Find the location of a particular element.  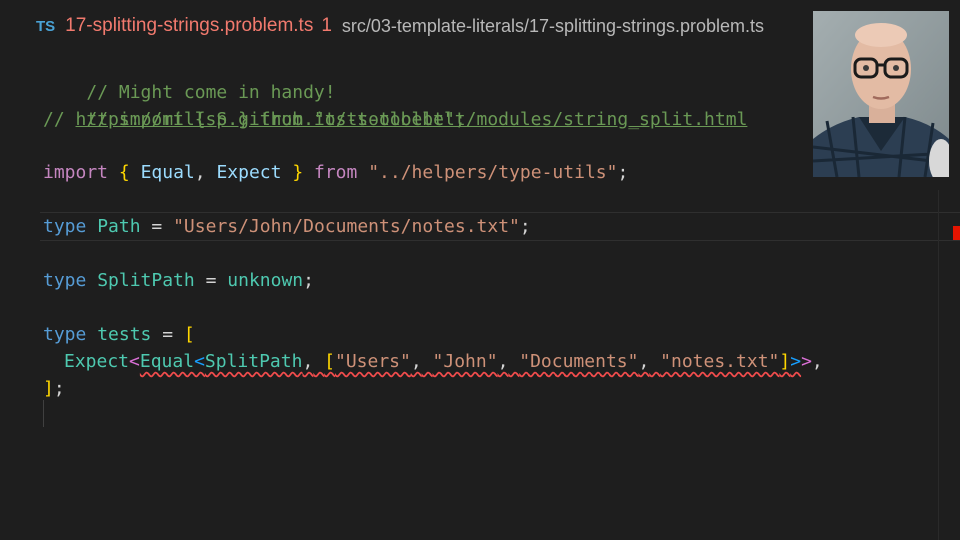

type-name-tests: tests is located at coordinates (124, 334).